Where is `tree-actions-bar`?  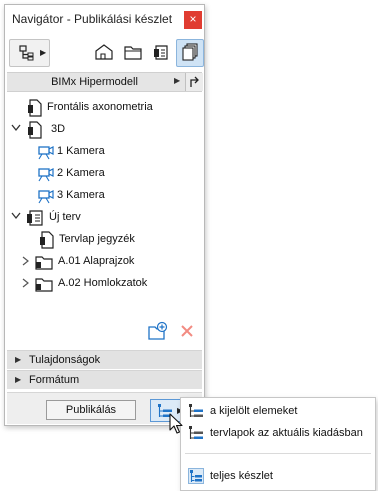 tree-actions-bar is located at coordinates (104, 332).